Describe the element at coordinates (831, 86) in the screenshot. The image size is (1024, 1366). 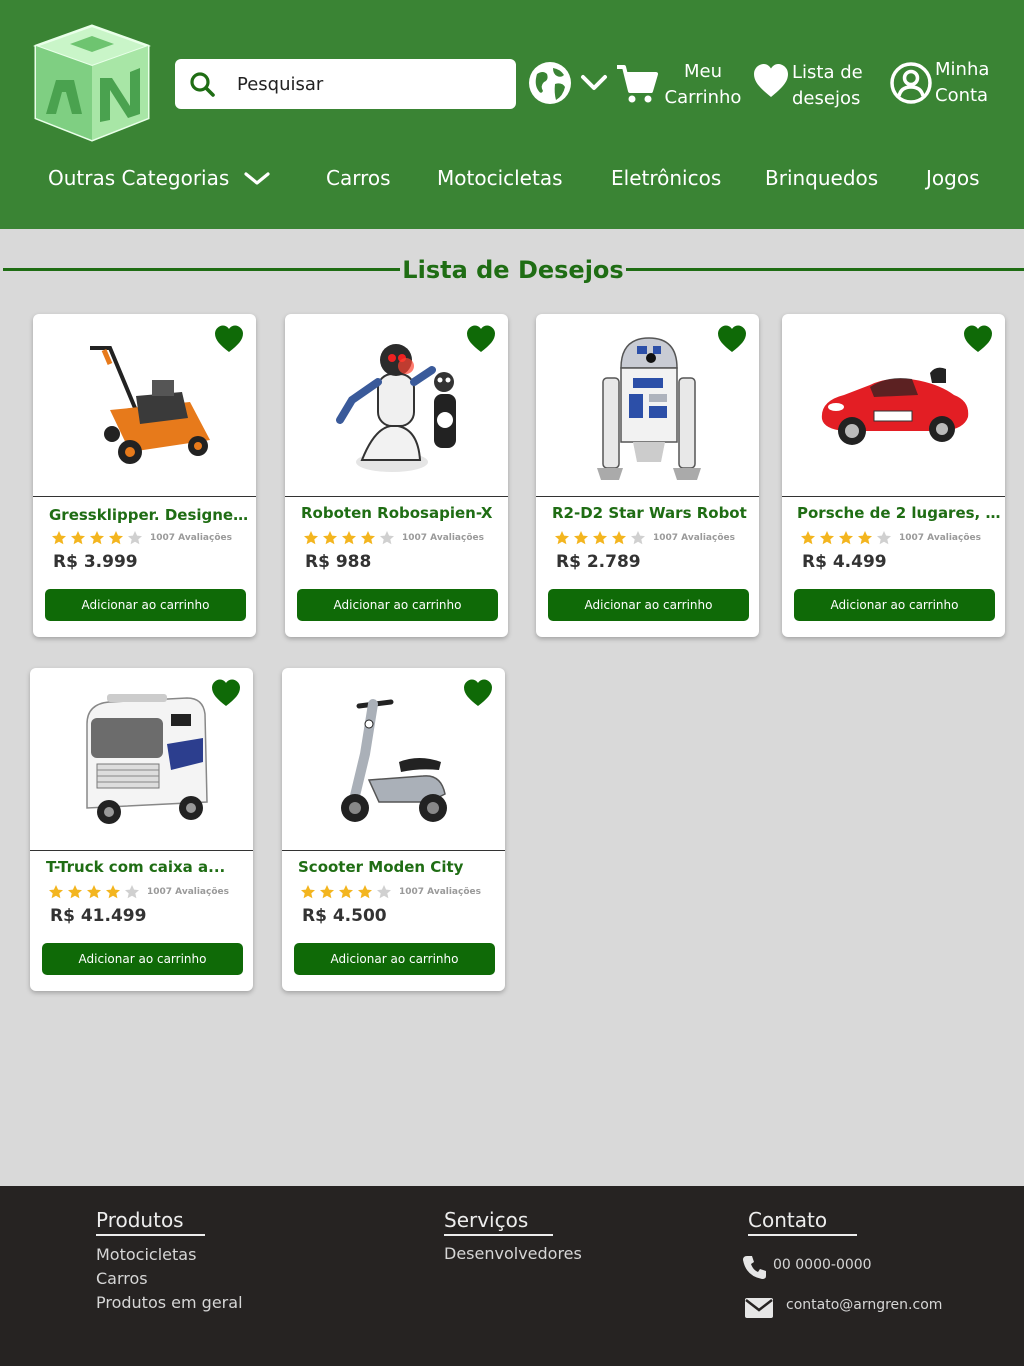
I see `wishlist-link: Lista de desejos` at that location.